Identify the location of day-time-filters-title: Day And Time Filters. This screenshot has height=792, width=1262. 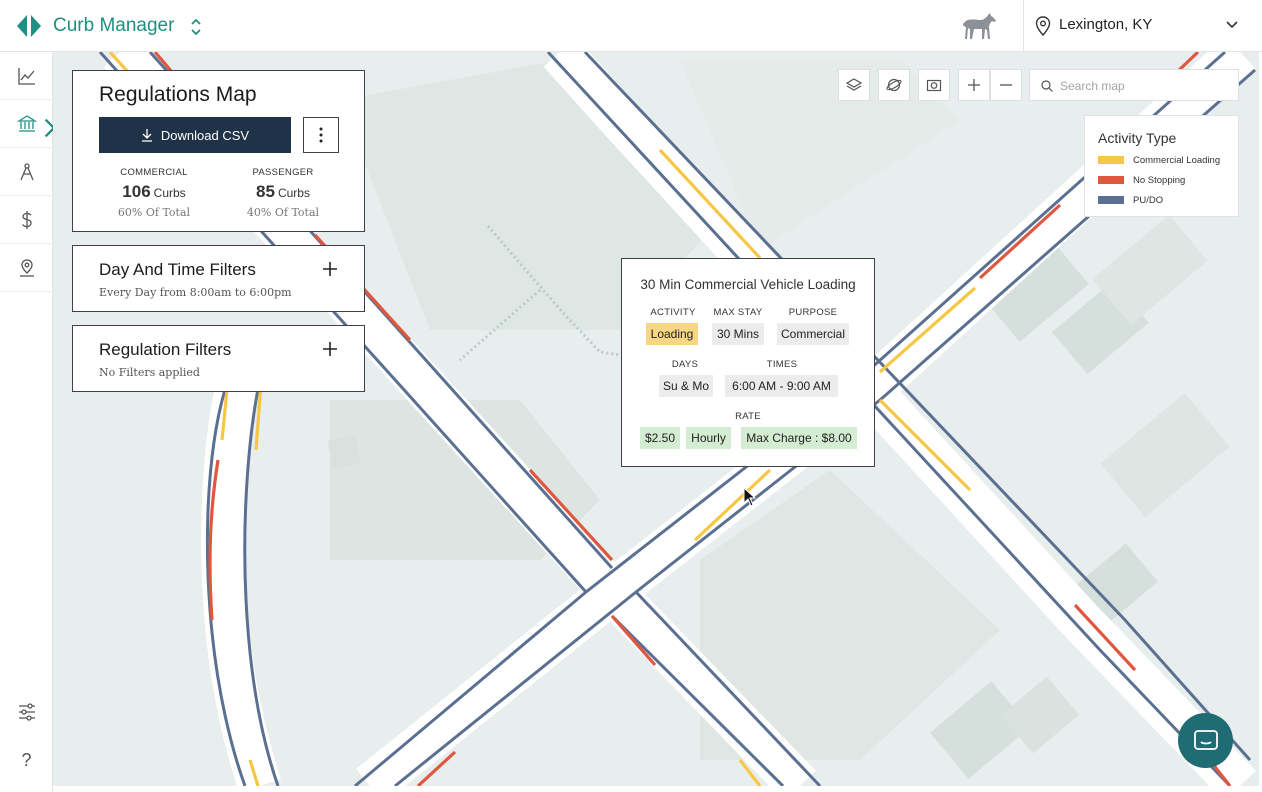
(177, 269).